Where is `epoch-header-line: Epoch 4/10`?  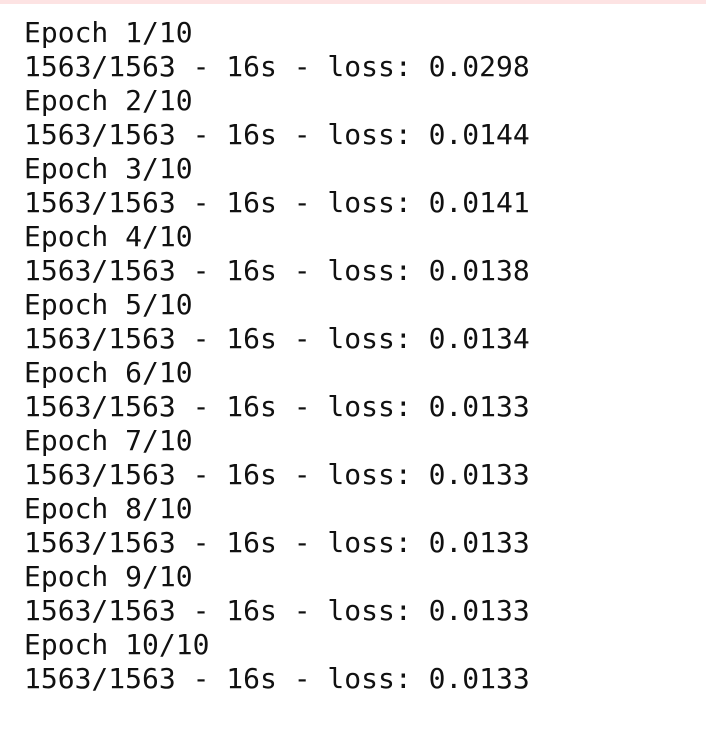 epoch-header-line: Epoch 4/10 is located at coordinates (108, 236).